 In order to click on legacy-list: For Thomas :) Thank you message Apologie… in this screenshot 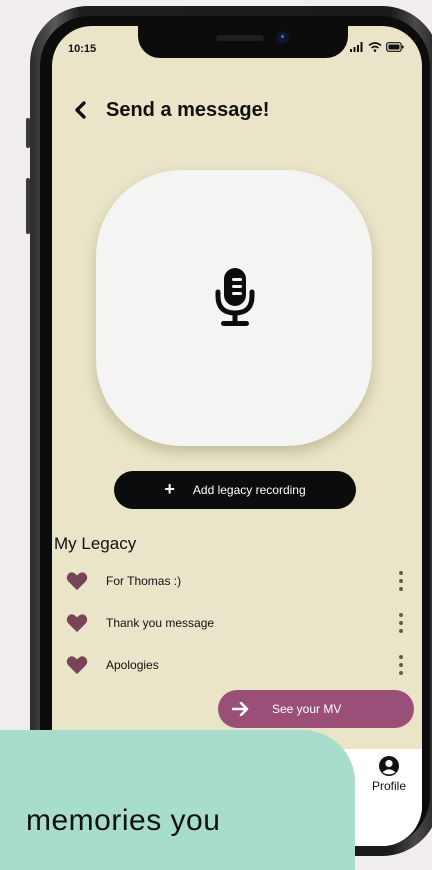, I will do `click(241, 623)`.